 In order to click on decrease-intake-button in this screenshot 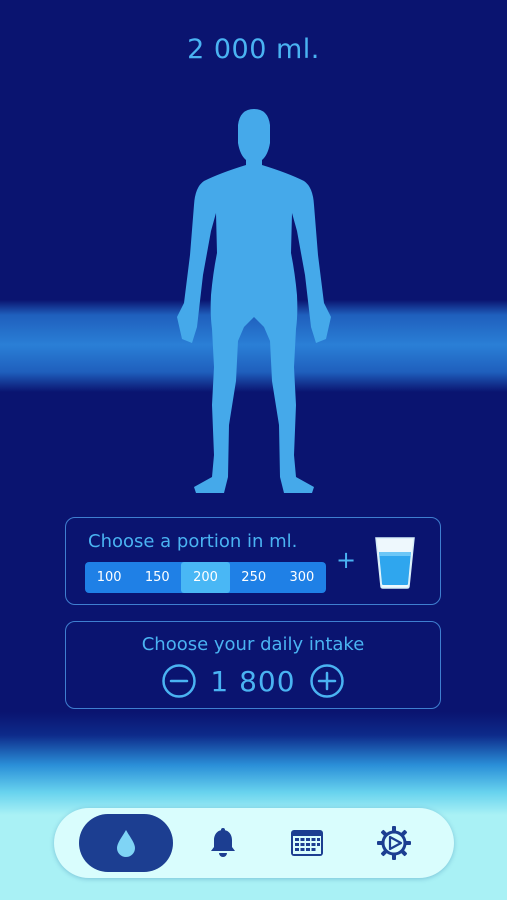, I will do `click(179, 681)`.